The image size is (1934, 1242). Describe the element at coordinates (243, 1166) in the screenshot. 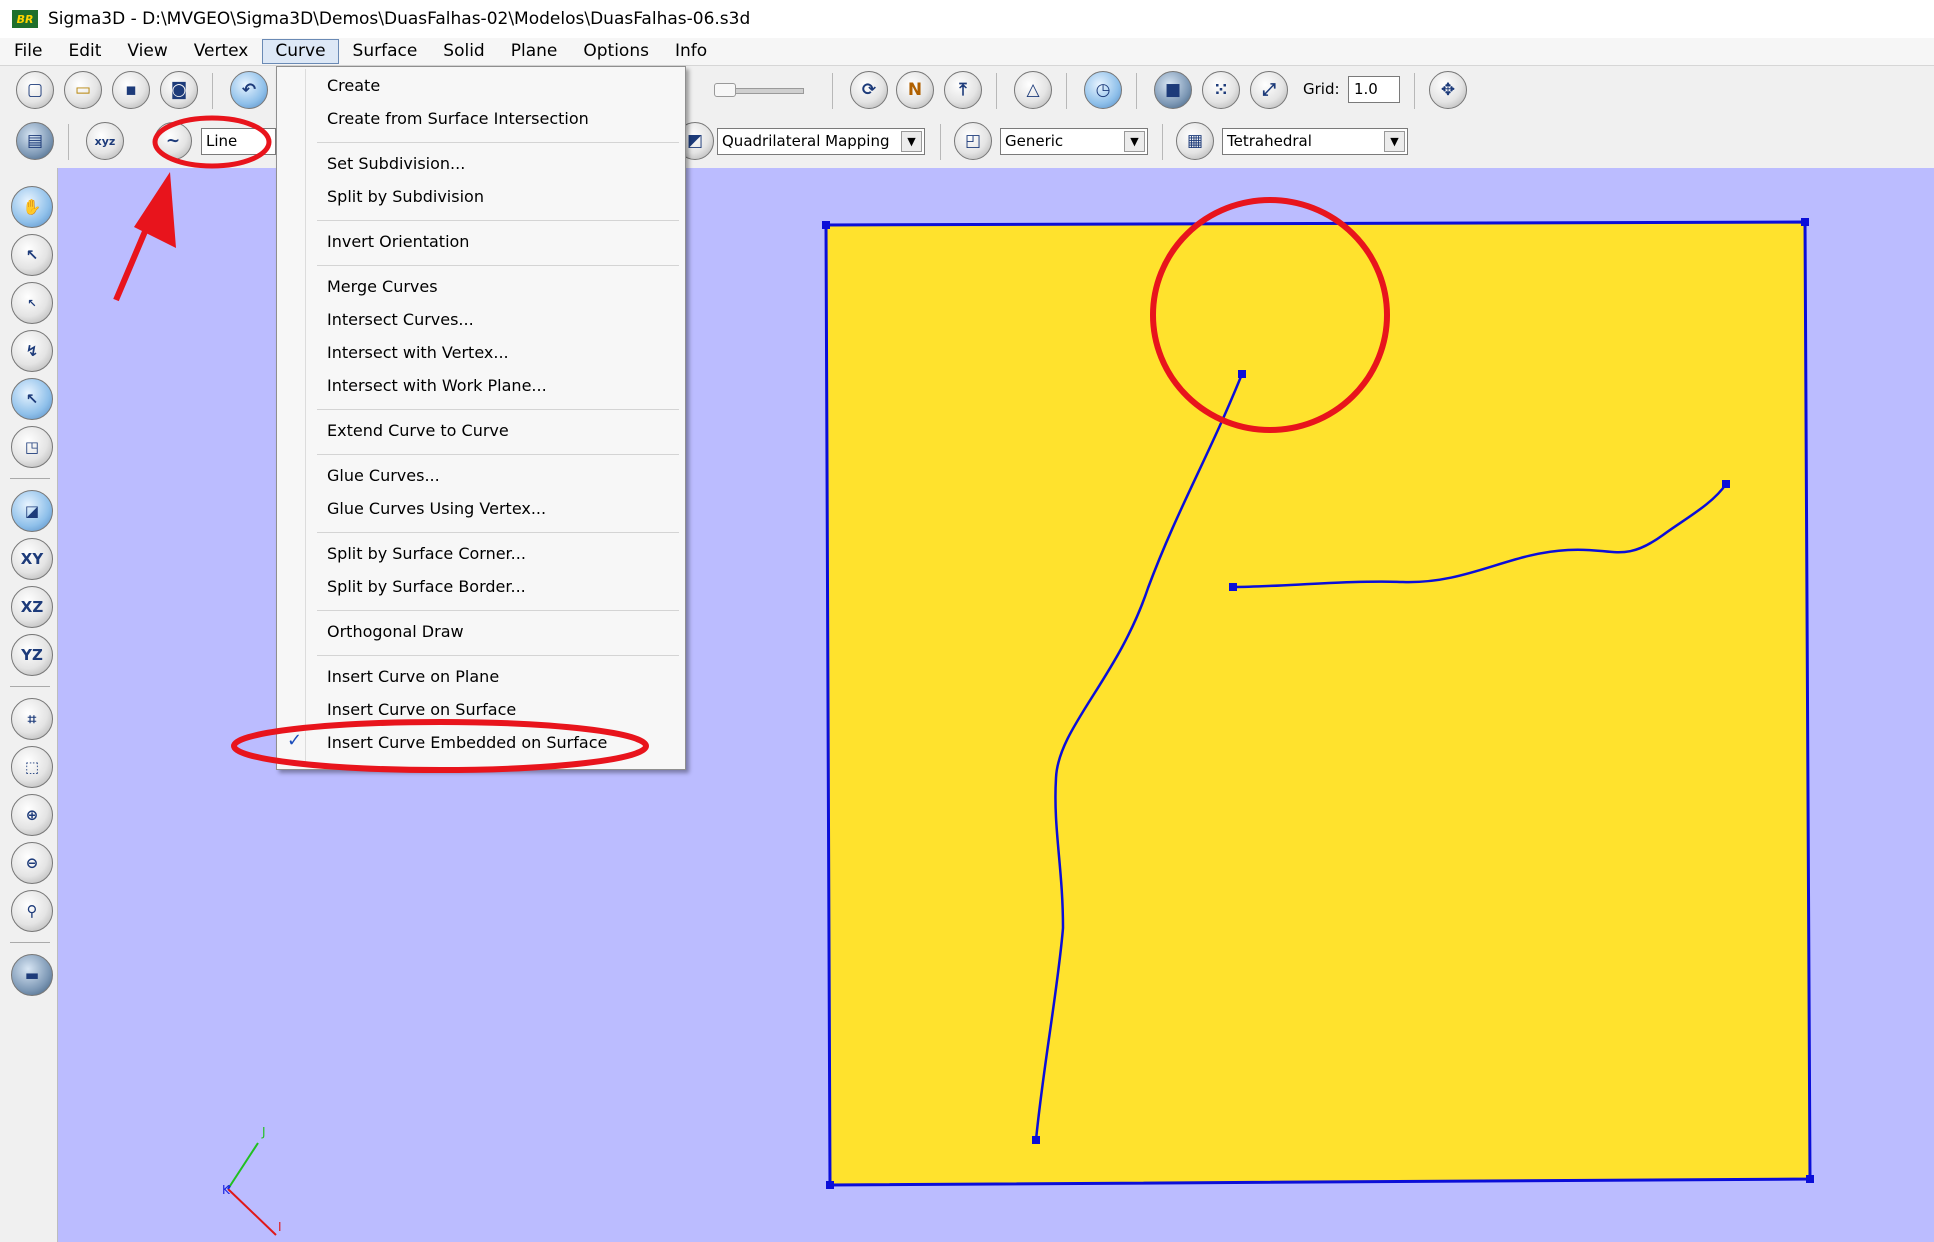

I see `axis-j-line` at that location.